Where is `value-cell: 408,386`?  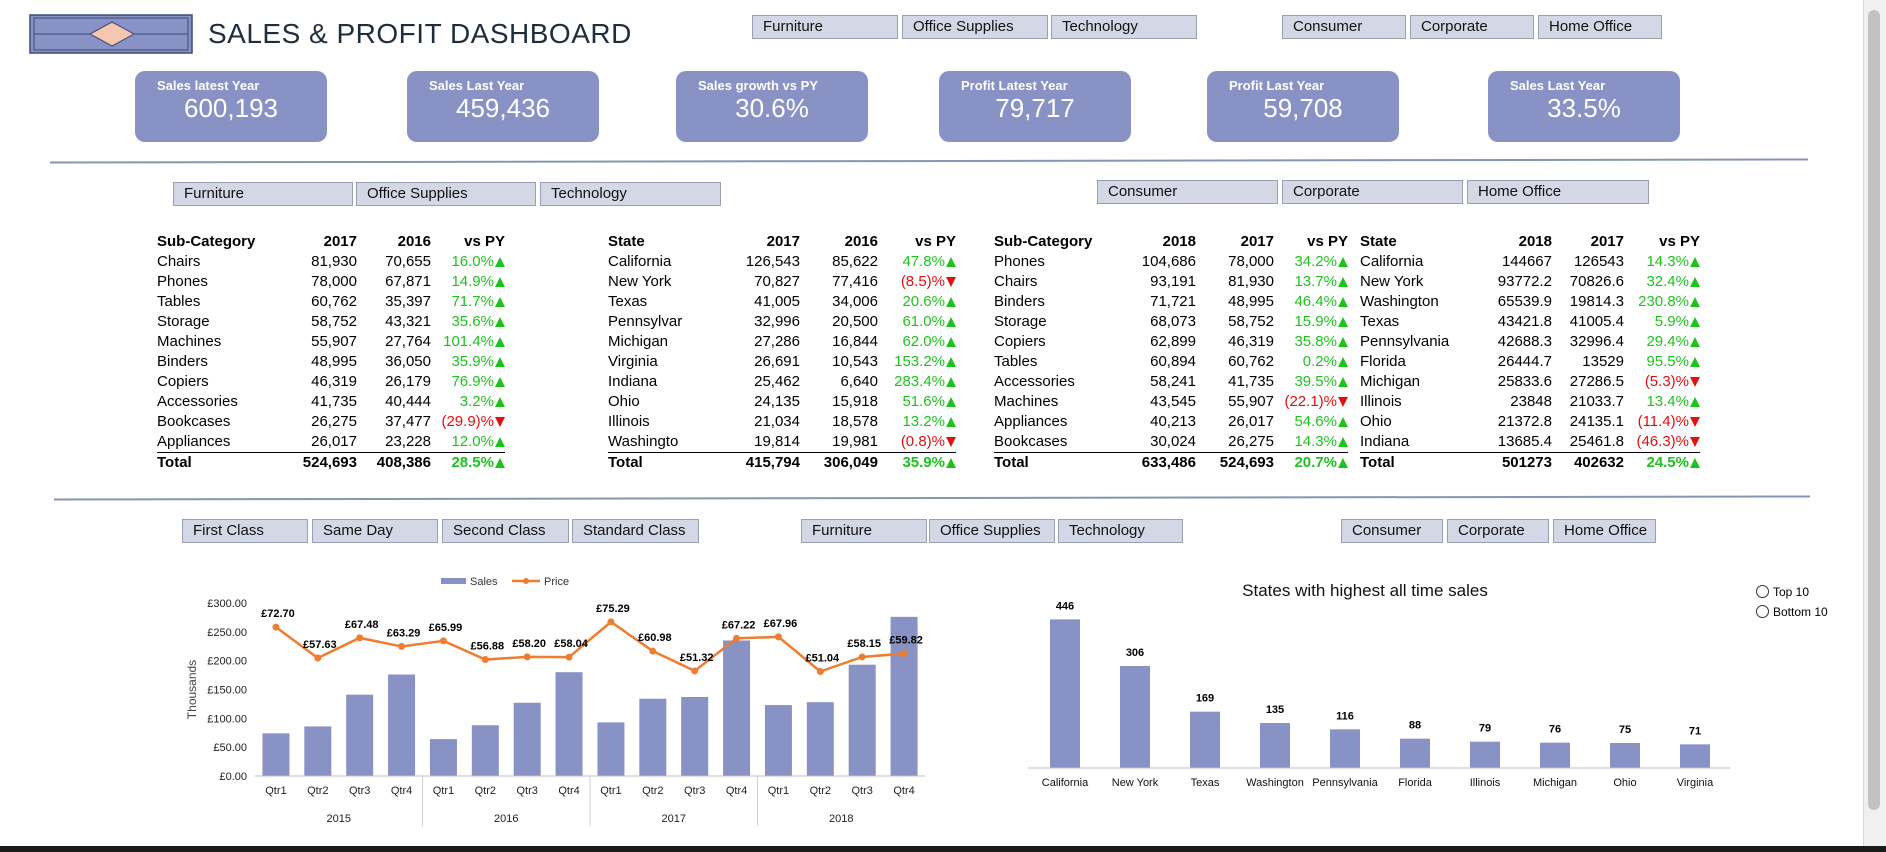
value-cell: 408,386 is located at coordinates (394, 462).